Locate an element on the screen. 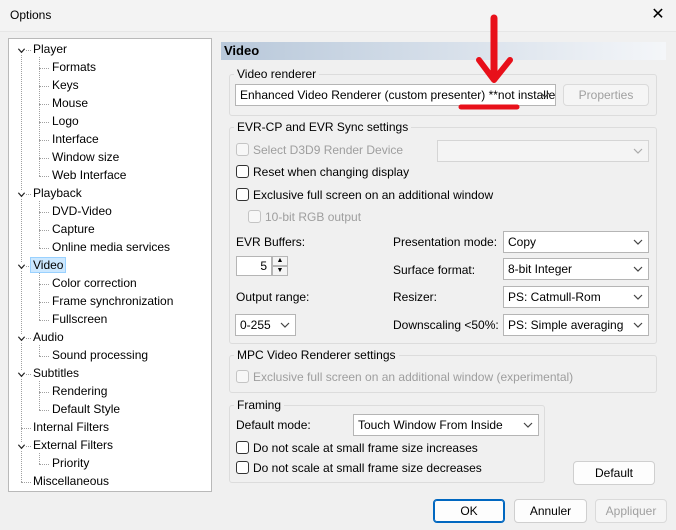  tree-item-label: Frame synchronization is located at coordinates (113, 301).